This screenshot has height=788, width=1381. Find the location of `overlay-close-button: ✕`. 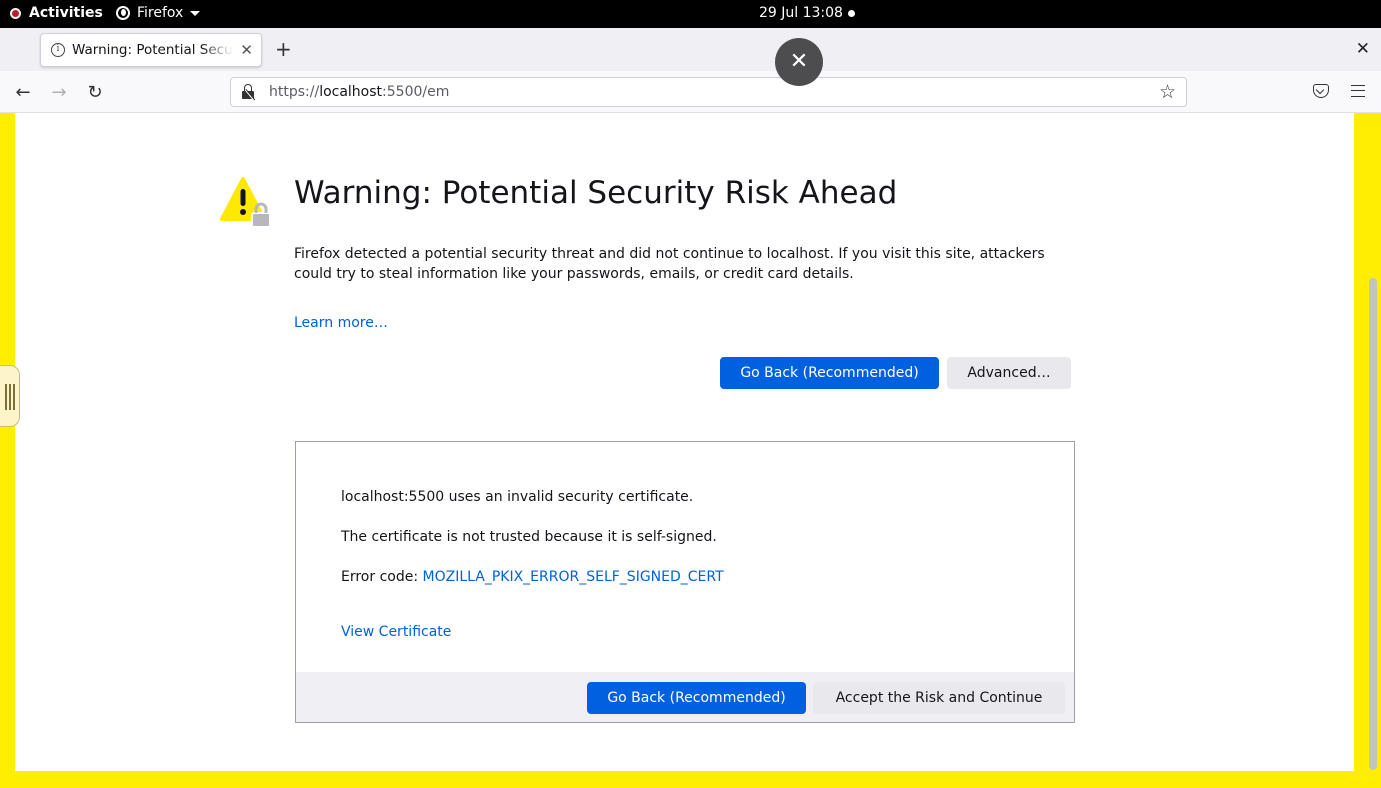

overlay-close-button: ✕ is located at coordinates (799, 62).